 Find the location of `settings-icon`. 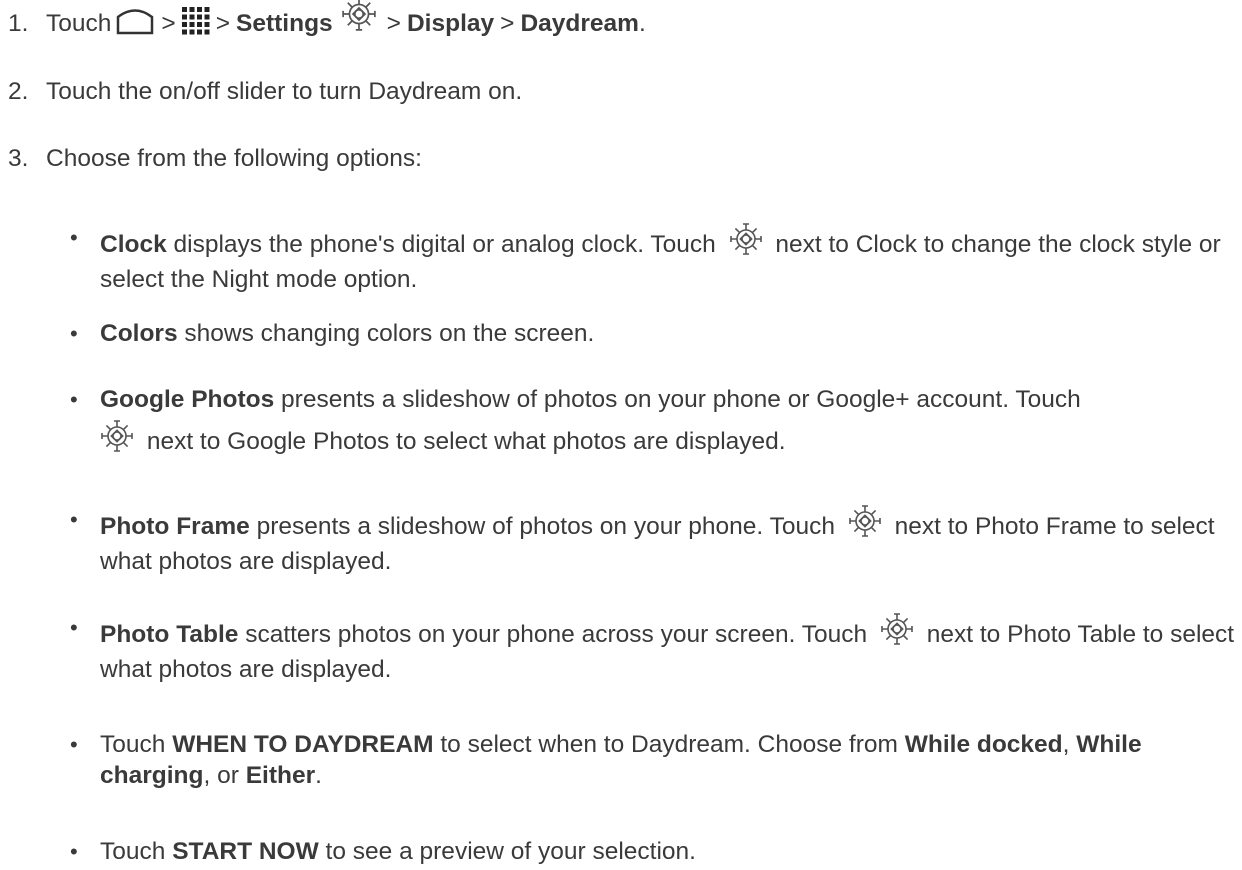

settings-icon is located at coordinates (359, 19).